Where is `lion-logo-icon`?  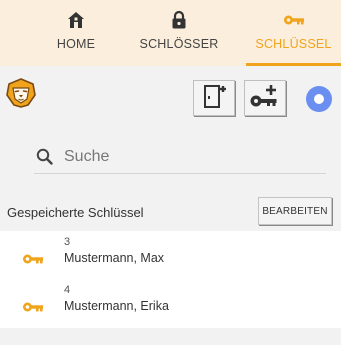
lion-logo-icon is located at coordinates (21, 93).